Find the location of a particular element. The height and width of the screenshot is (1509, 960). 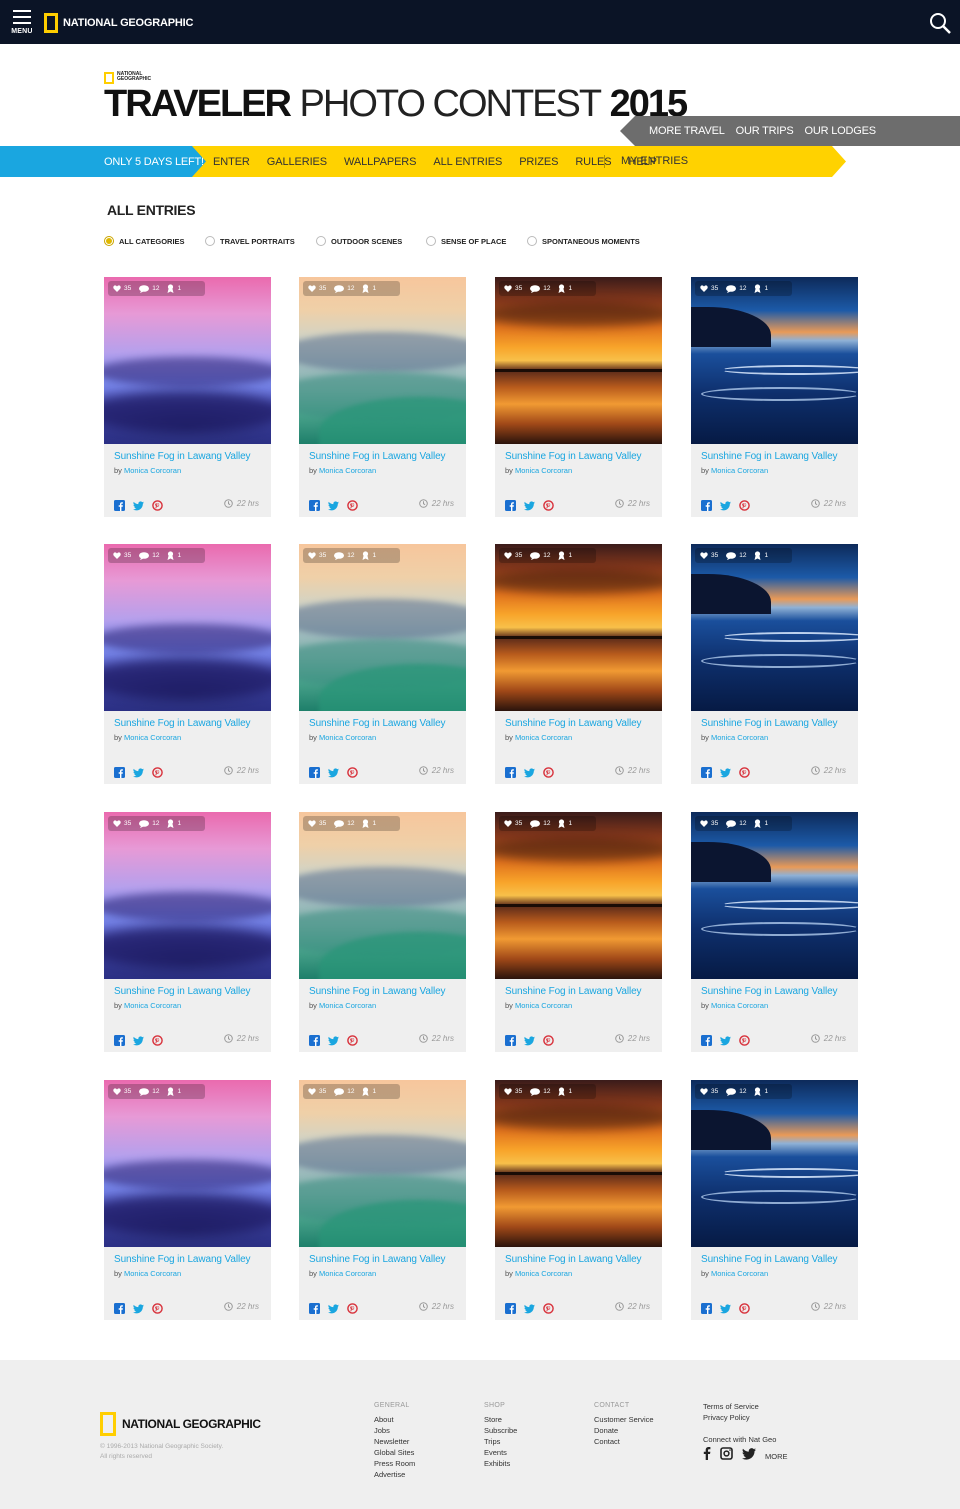

facebook-icon is located at coordinates (707, 1456).